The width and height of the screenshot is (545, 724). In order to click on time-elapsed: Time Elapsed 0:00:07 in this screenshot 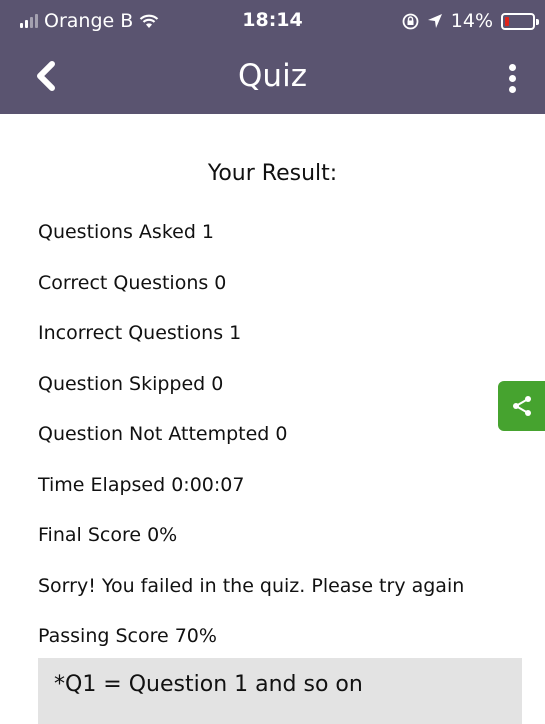, I will do `click(141, 484)`.